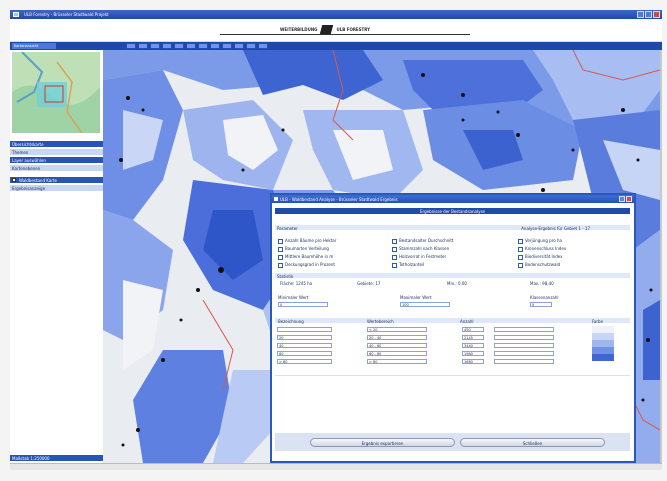 Image resolution: width=667 pixels, height=481 pixels. What do you see at coordinates (56, 168) in the screenshot?
I see `left-row-map-layers: Kartenebenen` at bounding box center [56, 168].